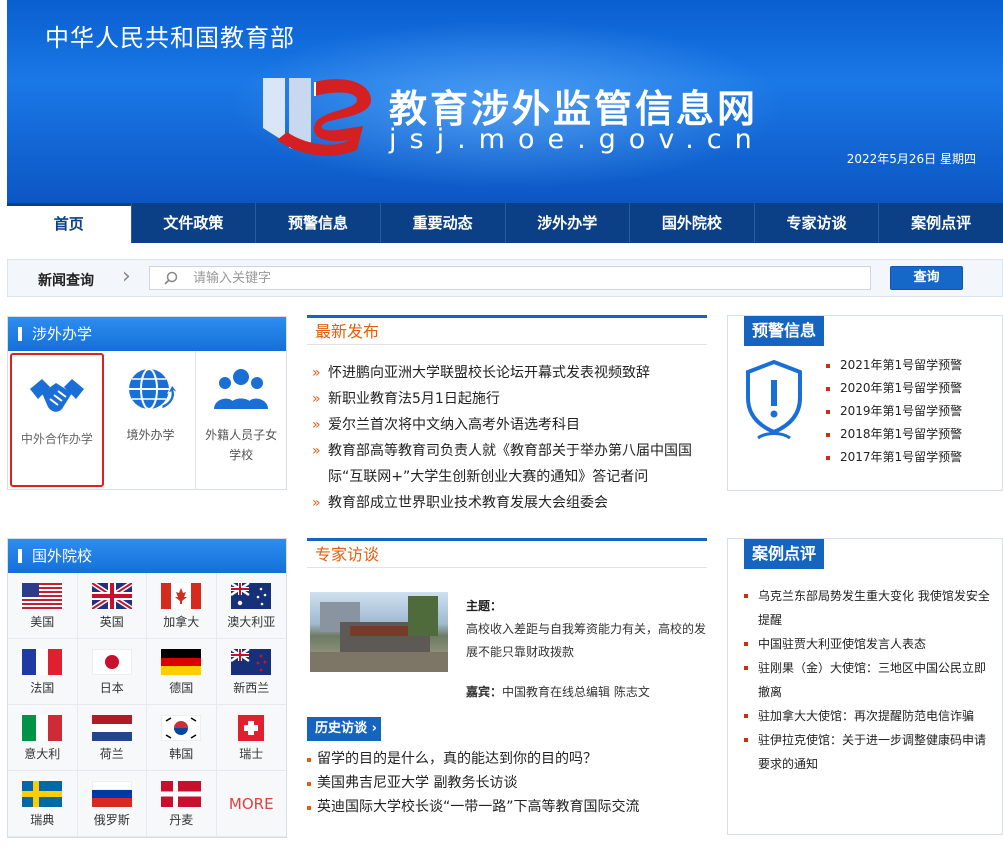 Image resolution: width=1003 pixels, height=855 pixels. What do you see at coordinates (112, 804) in the screenshot?
I see `country-russia: 俄罗斯` at bounding box center [112, 804].